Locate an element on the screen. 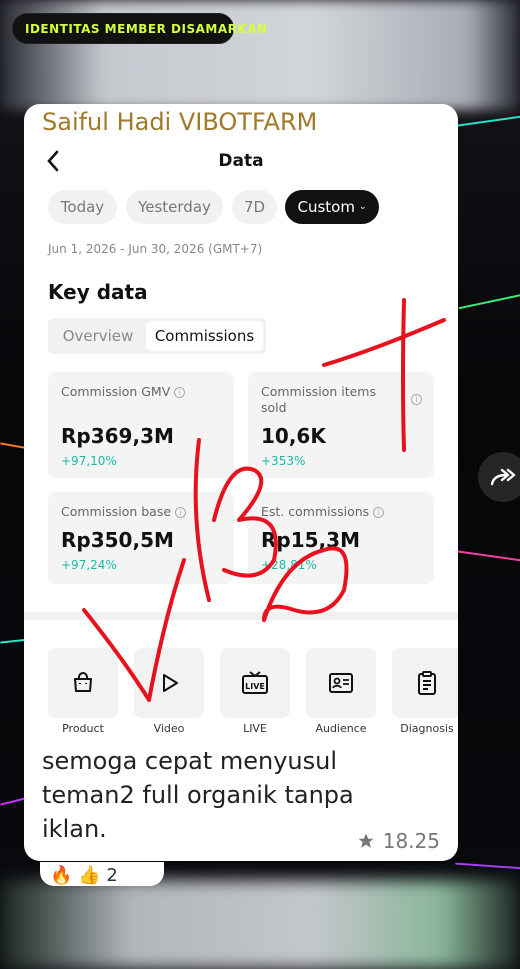  metric-value: Rp369,3M is located at coordinates (117, 436).